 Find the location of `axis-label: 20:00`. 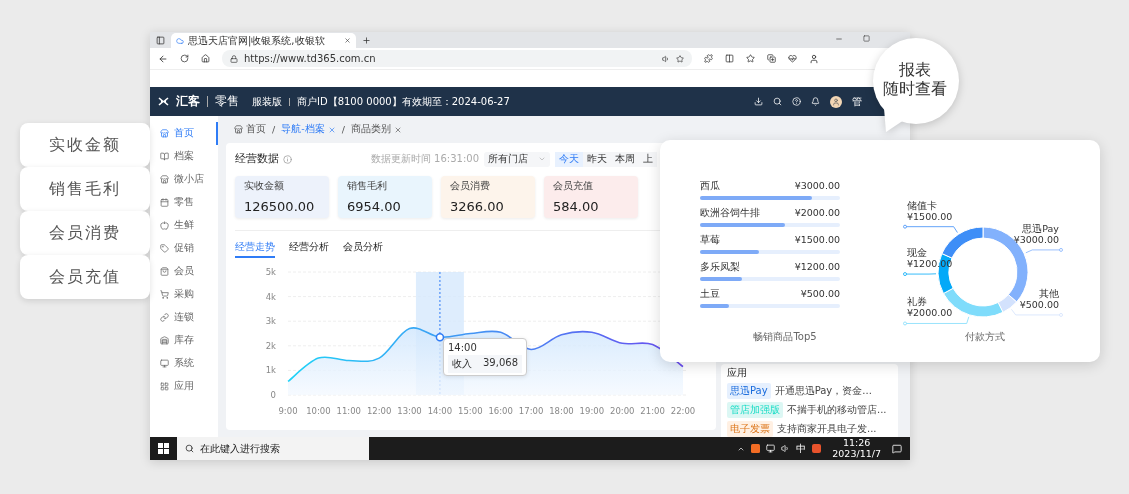

axis-label: 20:00 is located at coordinates (622, 411).